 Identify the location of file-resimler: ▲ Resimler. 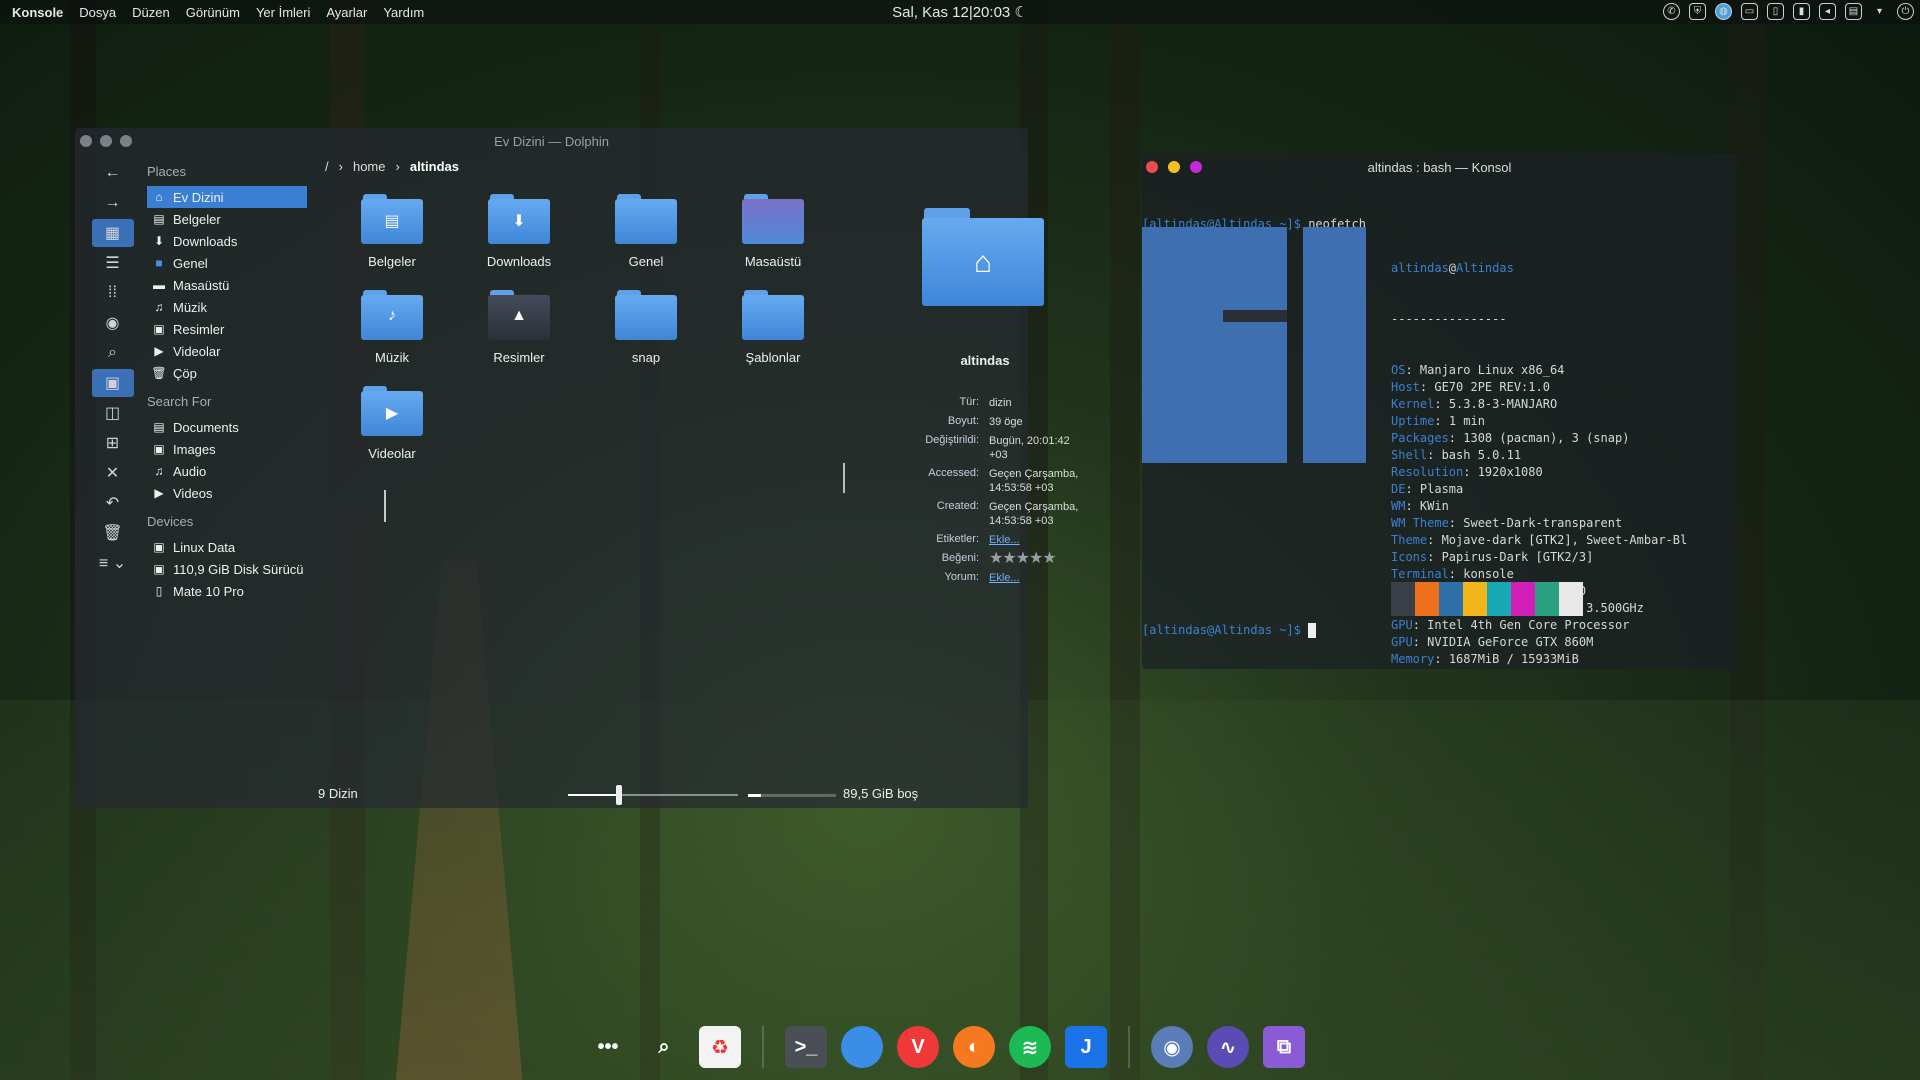
(519, 327).